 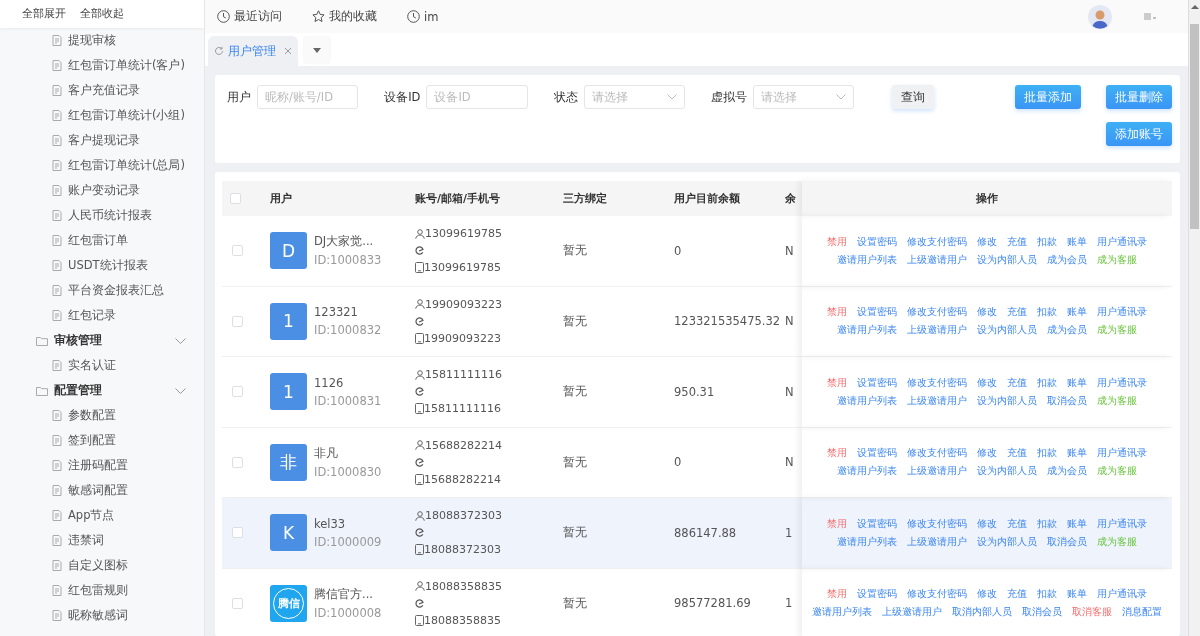 What do you see at coordinates (1048, 97) in the screenshot?
I see `batch-button: 批量添加` at bounding box center [1048, 97].